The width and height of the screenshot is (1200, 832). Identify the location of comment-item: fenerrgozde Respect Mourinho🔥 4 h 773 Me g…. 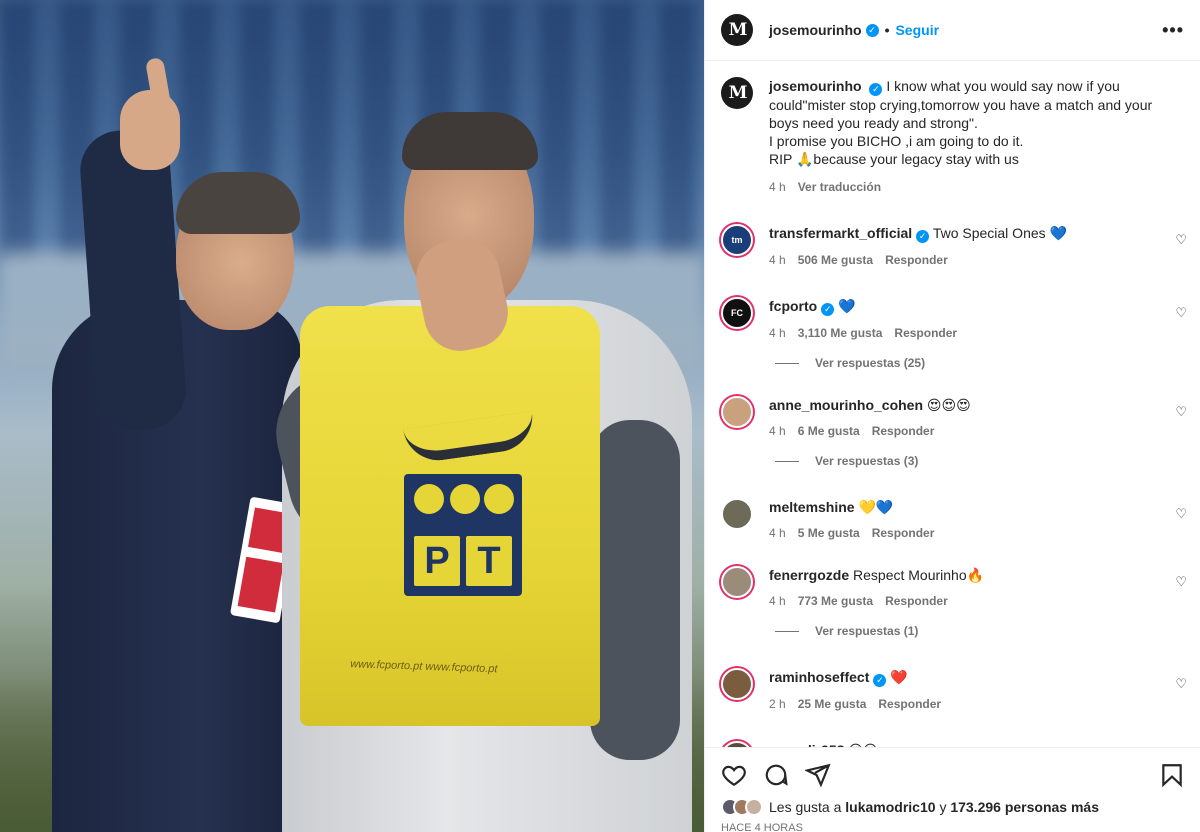
(952, 602).